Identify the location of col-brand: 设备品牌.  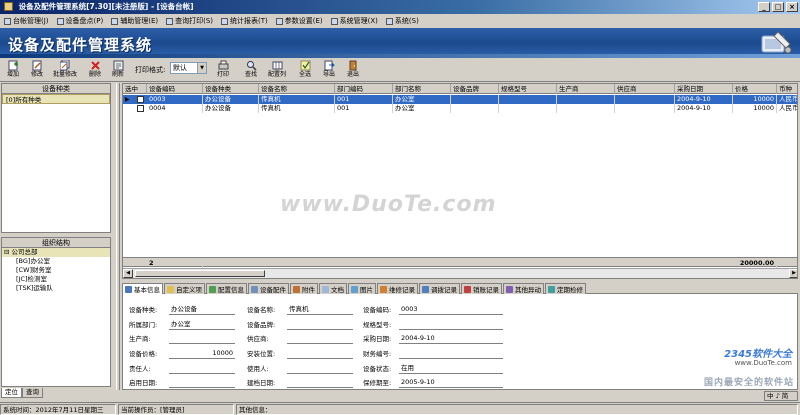
(475, 89).